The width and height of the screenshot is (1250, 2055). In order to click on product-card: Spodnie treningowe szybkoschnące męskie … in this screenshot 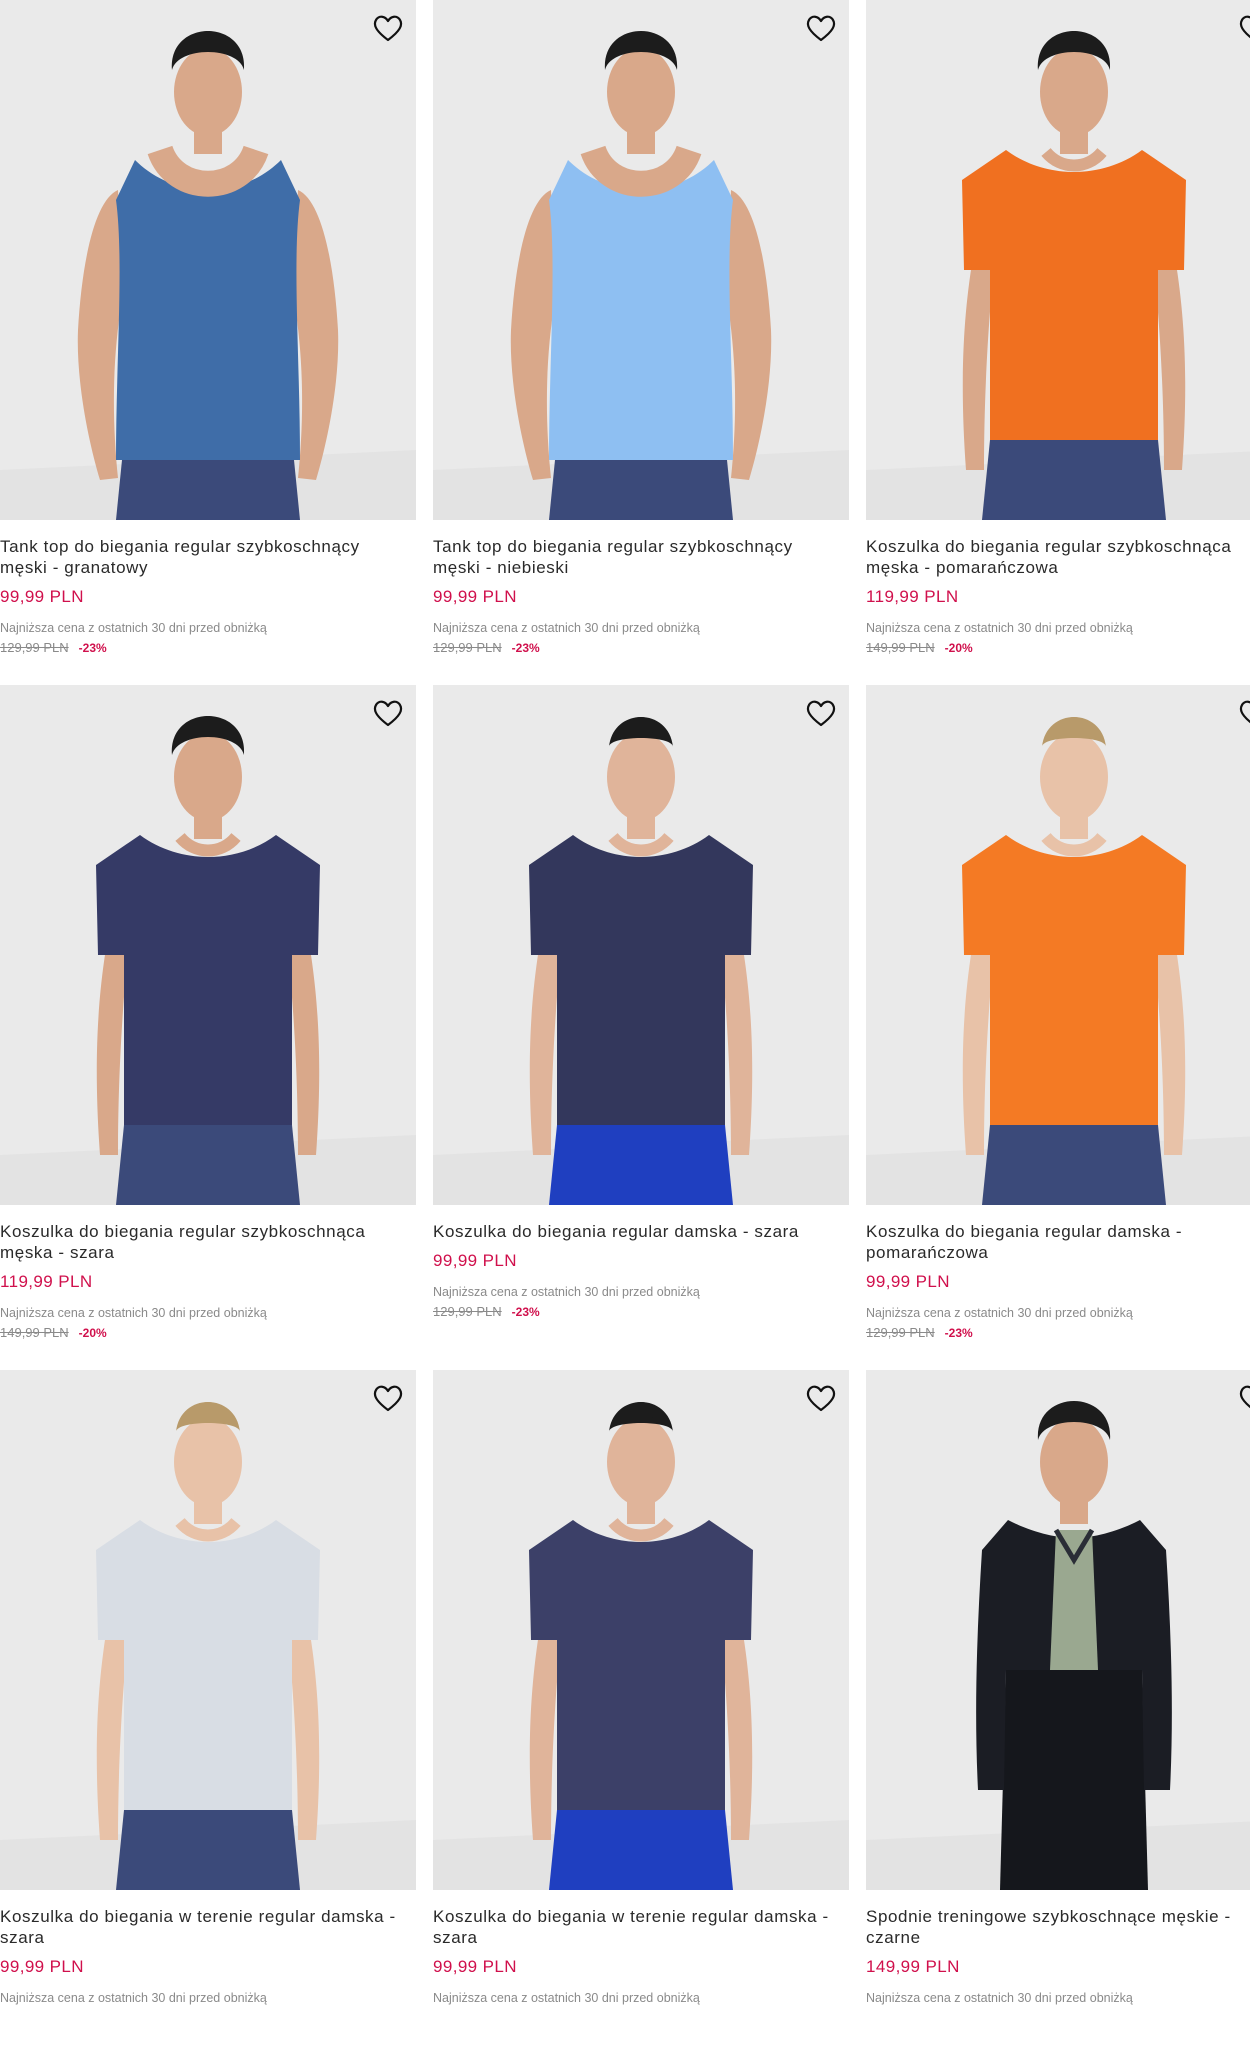, I will do `click(1058, 1712)`.